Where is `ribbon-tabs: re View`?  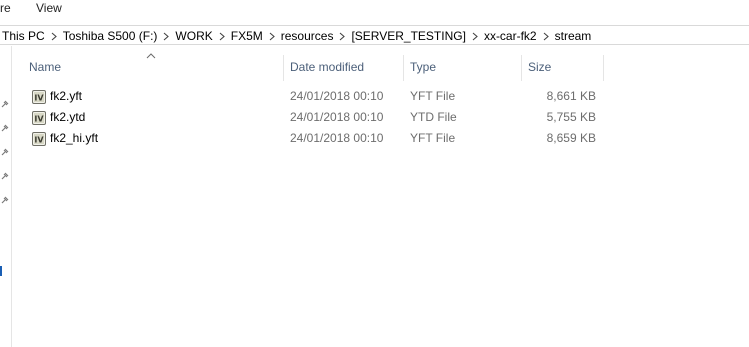 ribbon-tabs: re View is located at coordinates (374, 8).